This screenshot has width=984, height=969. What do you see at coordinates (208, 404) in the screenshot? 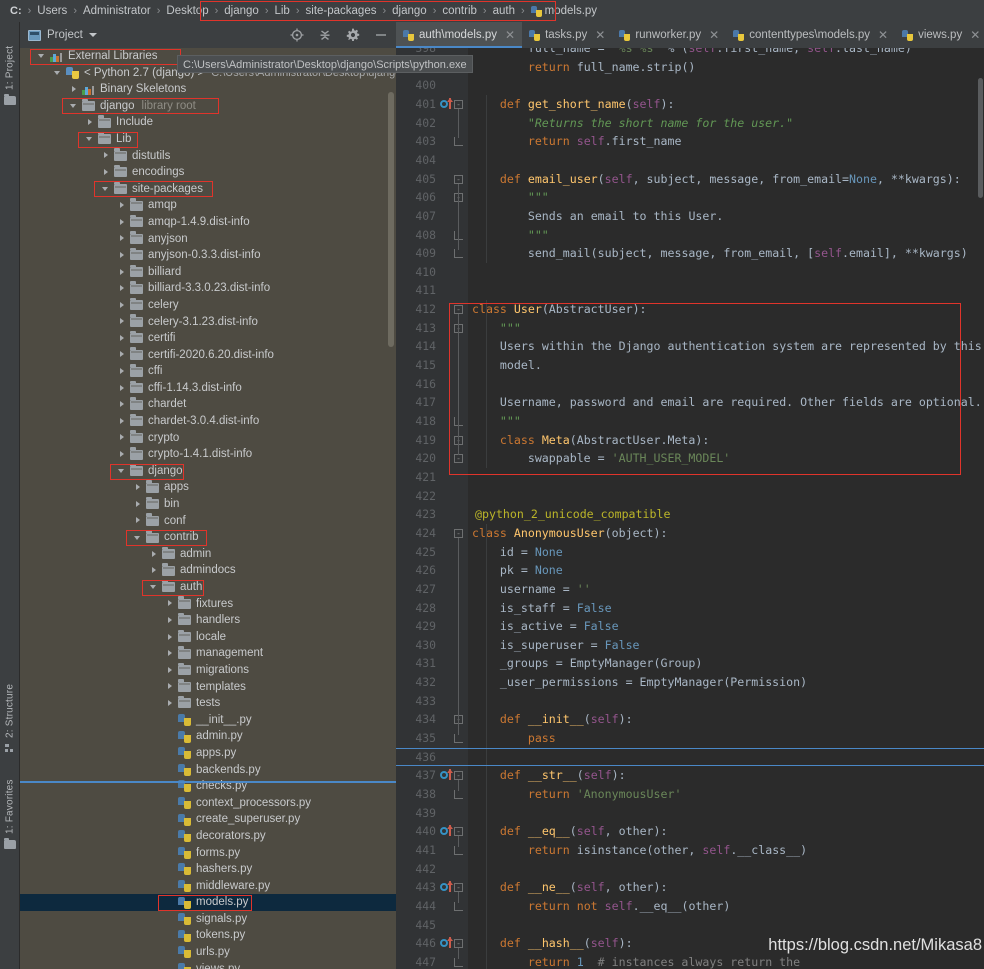
I see `tree-folder-row: chardet` at bounding box center [208, 404].